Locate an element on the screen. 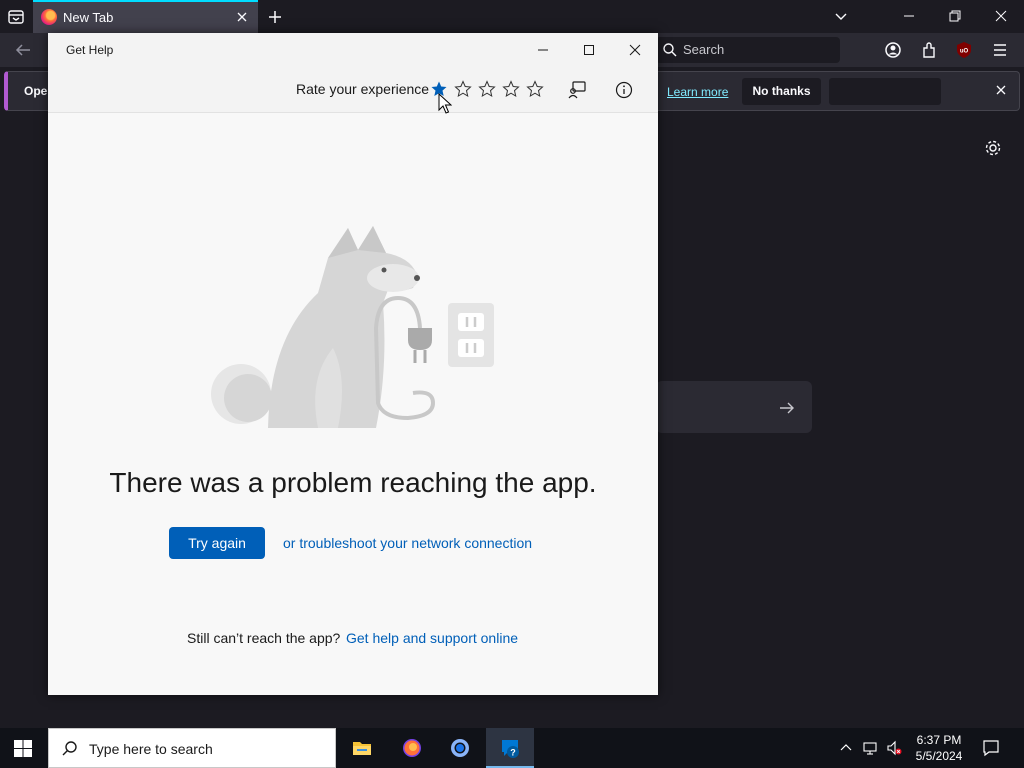  browser-search-placeholder: Search is located at coordinates (704, 49).